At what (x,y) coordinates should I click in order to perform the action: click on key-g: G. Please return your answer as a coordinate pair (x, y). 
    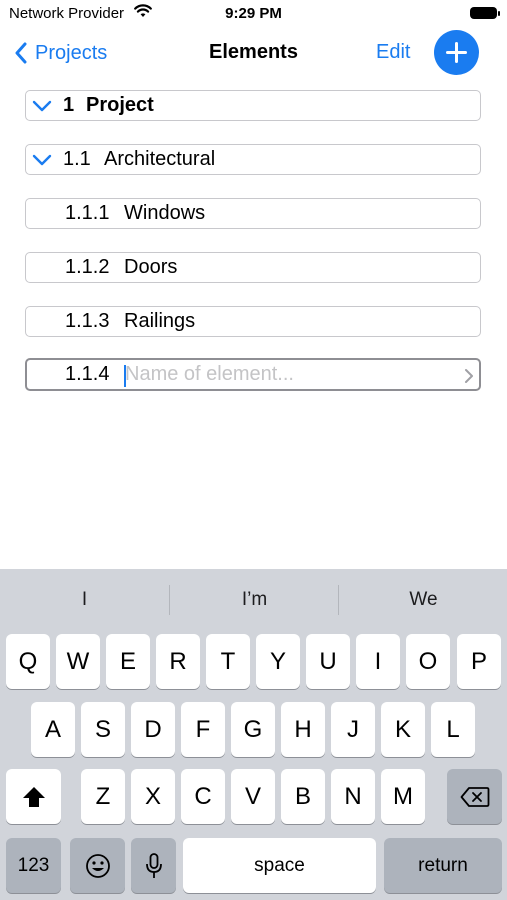
    Looking at the image, I should click on (253, 729).